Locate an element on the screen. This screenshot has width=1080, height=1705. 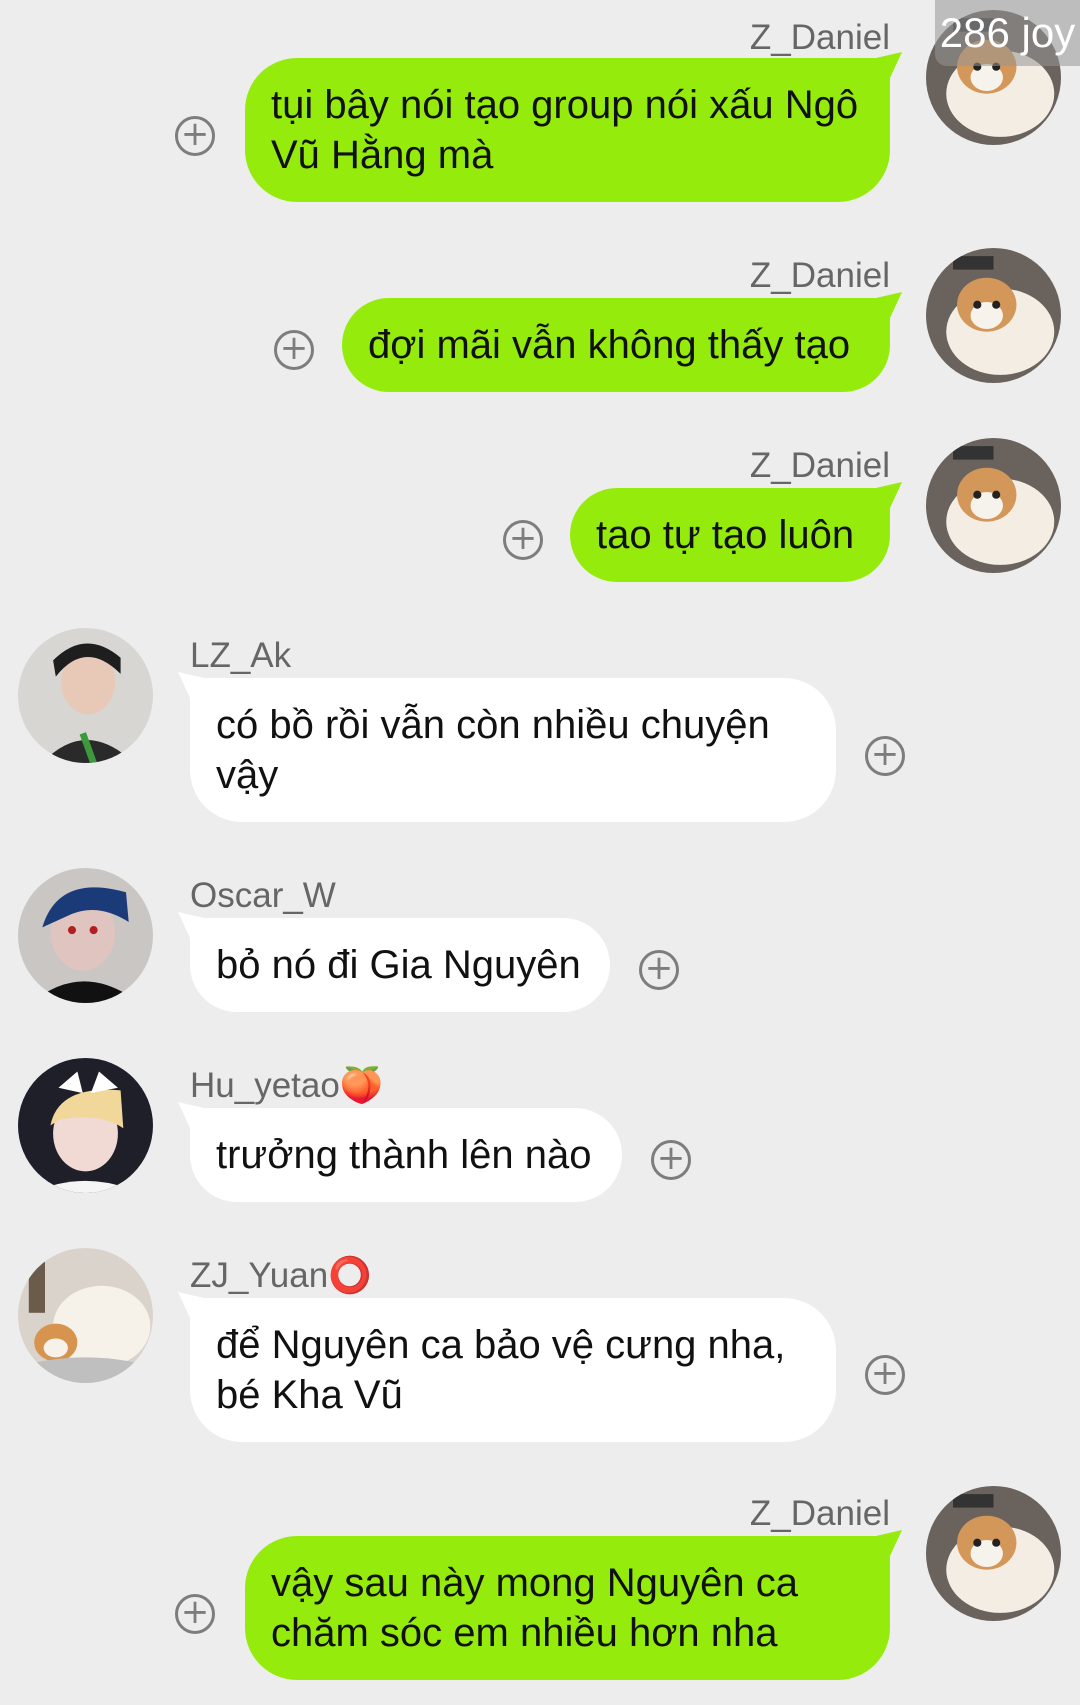
sender-name: Oscar_W is located at coordinates (263, 895).